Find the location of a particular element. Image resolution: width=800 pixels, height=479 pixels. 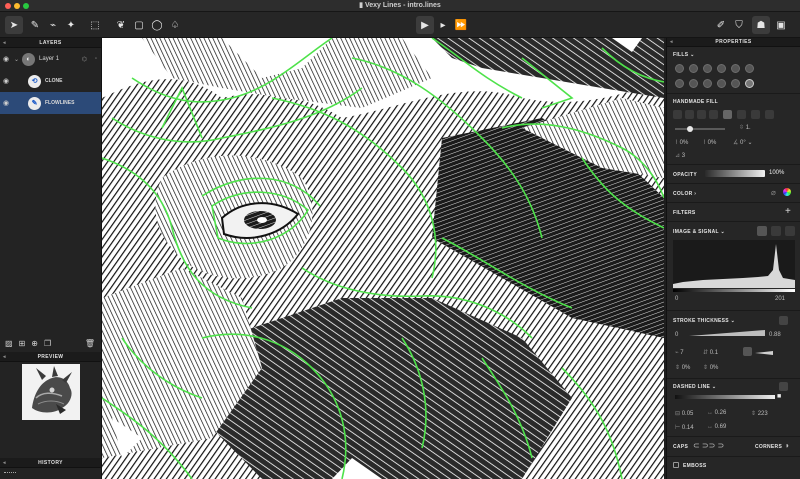

select-tool-icon: ➤ is located at coordinates (14, 25).